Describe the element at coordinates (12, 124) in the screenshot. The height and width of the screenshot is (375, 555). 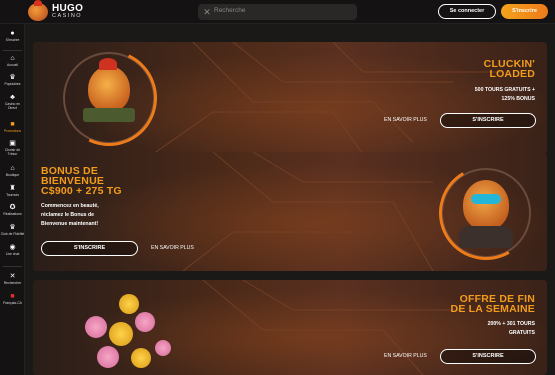
I see `gift-icon: ■` at that location.